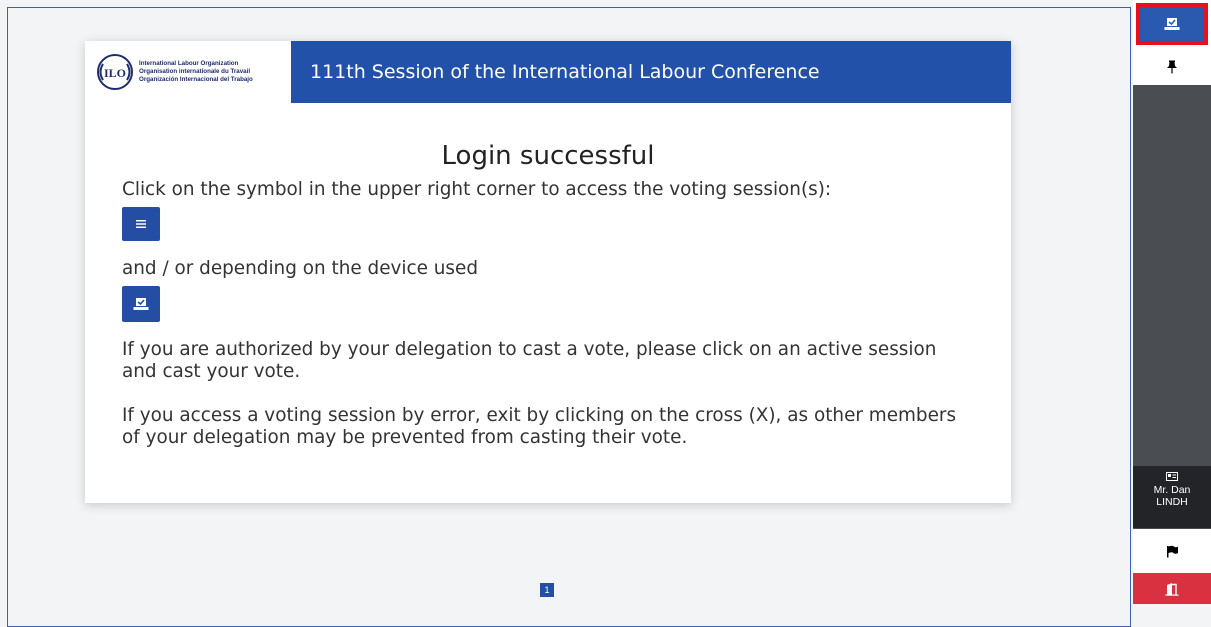 The image size is (1211, 627). I want to click on pin-button, so click(1172, 66).